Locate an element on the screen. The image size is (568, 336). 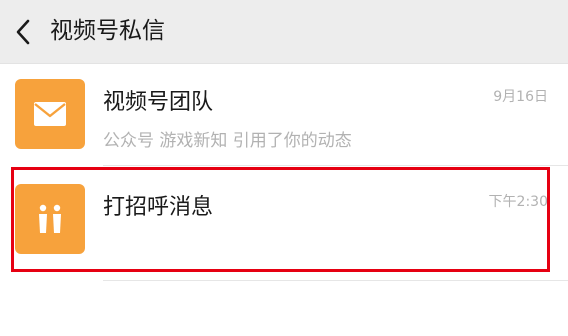
conversation-name: 视频号团队 is located at coordinates (158, 102).